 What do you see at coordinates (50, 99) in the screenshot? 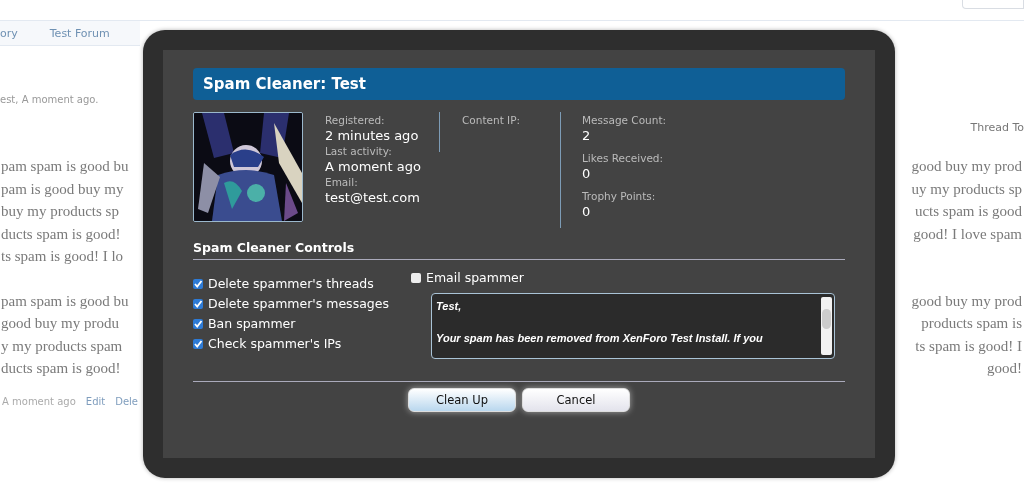
I see `thread-byline: est, A moment ago.` at bounding box center [50, 99].